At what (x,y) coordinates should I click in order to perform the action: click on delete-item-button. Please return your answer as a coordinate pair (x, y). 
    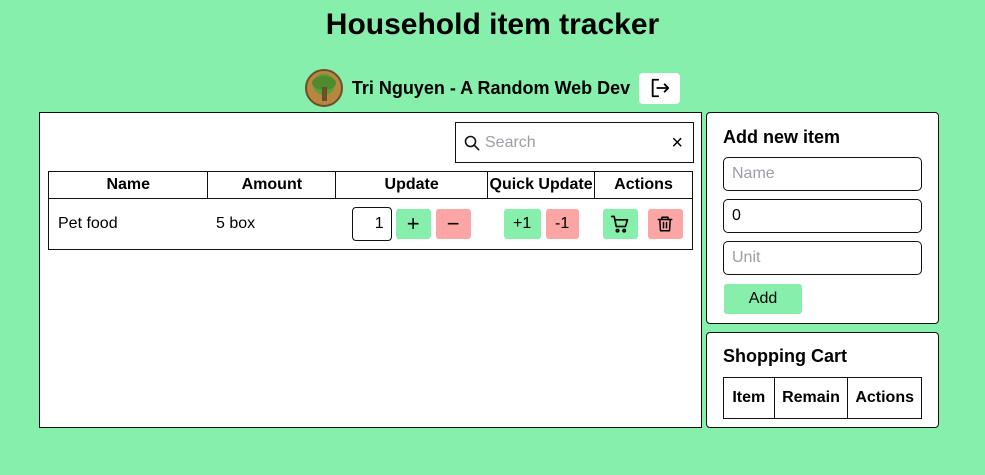
    Looking at the image, I should click on (665, 224).